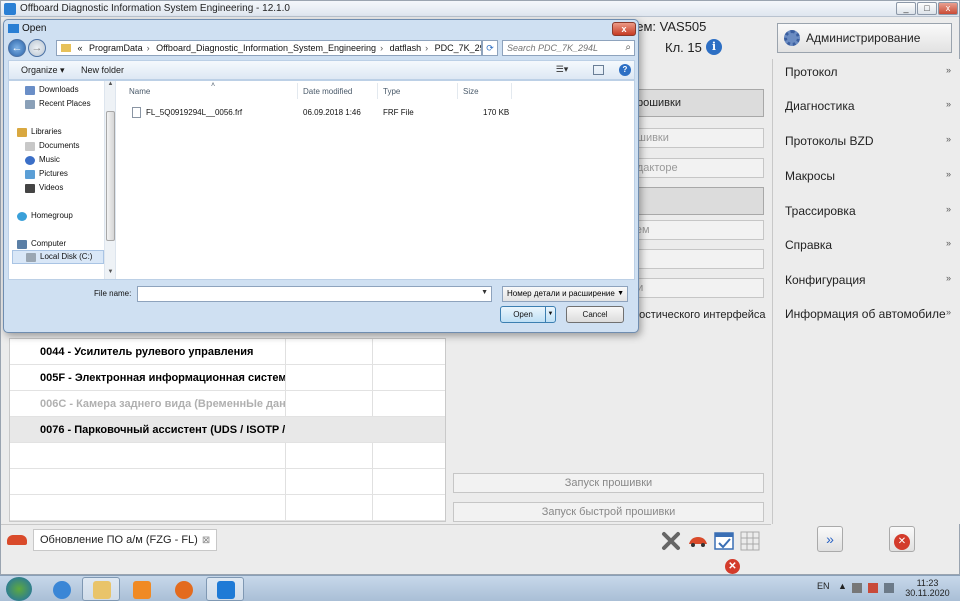 The height and width of the screenshot is (601, 960). I want to click on option-a-button: а, so click(694, 259).